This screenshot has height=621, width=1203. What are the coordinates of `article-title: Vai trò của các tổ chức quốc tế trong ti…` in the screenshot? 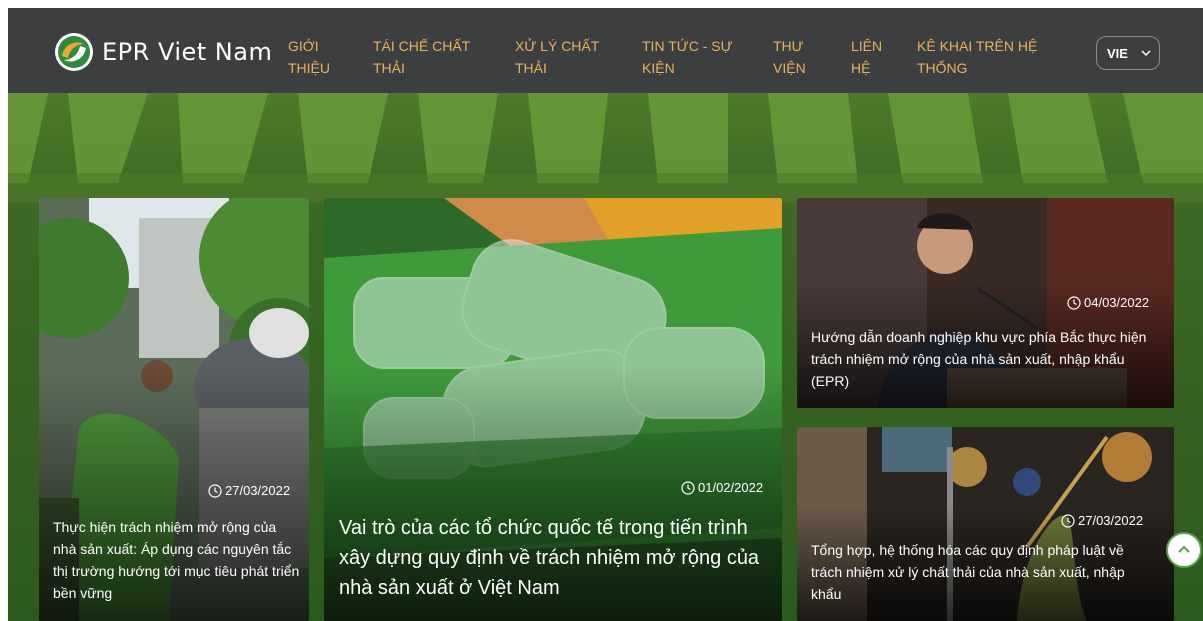 It's located at (559, 558).